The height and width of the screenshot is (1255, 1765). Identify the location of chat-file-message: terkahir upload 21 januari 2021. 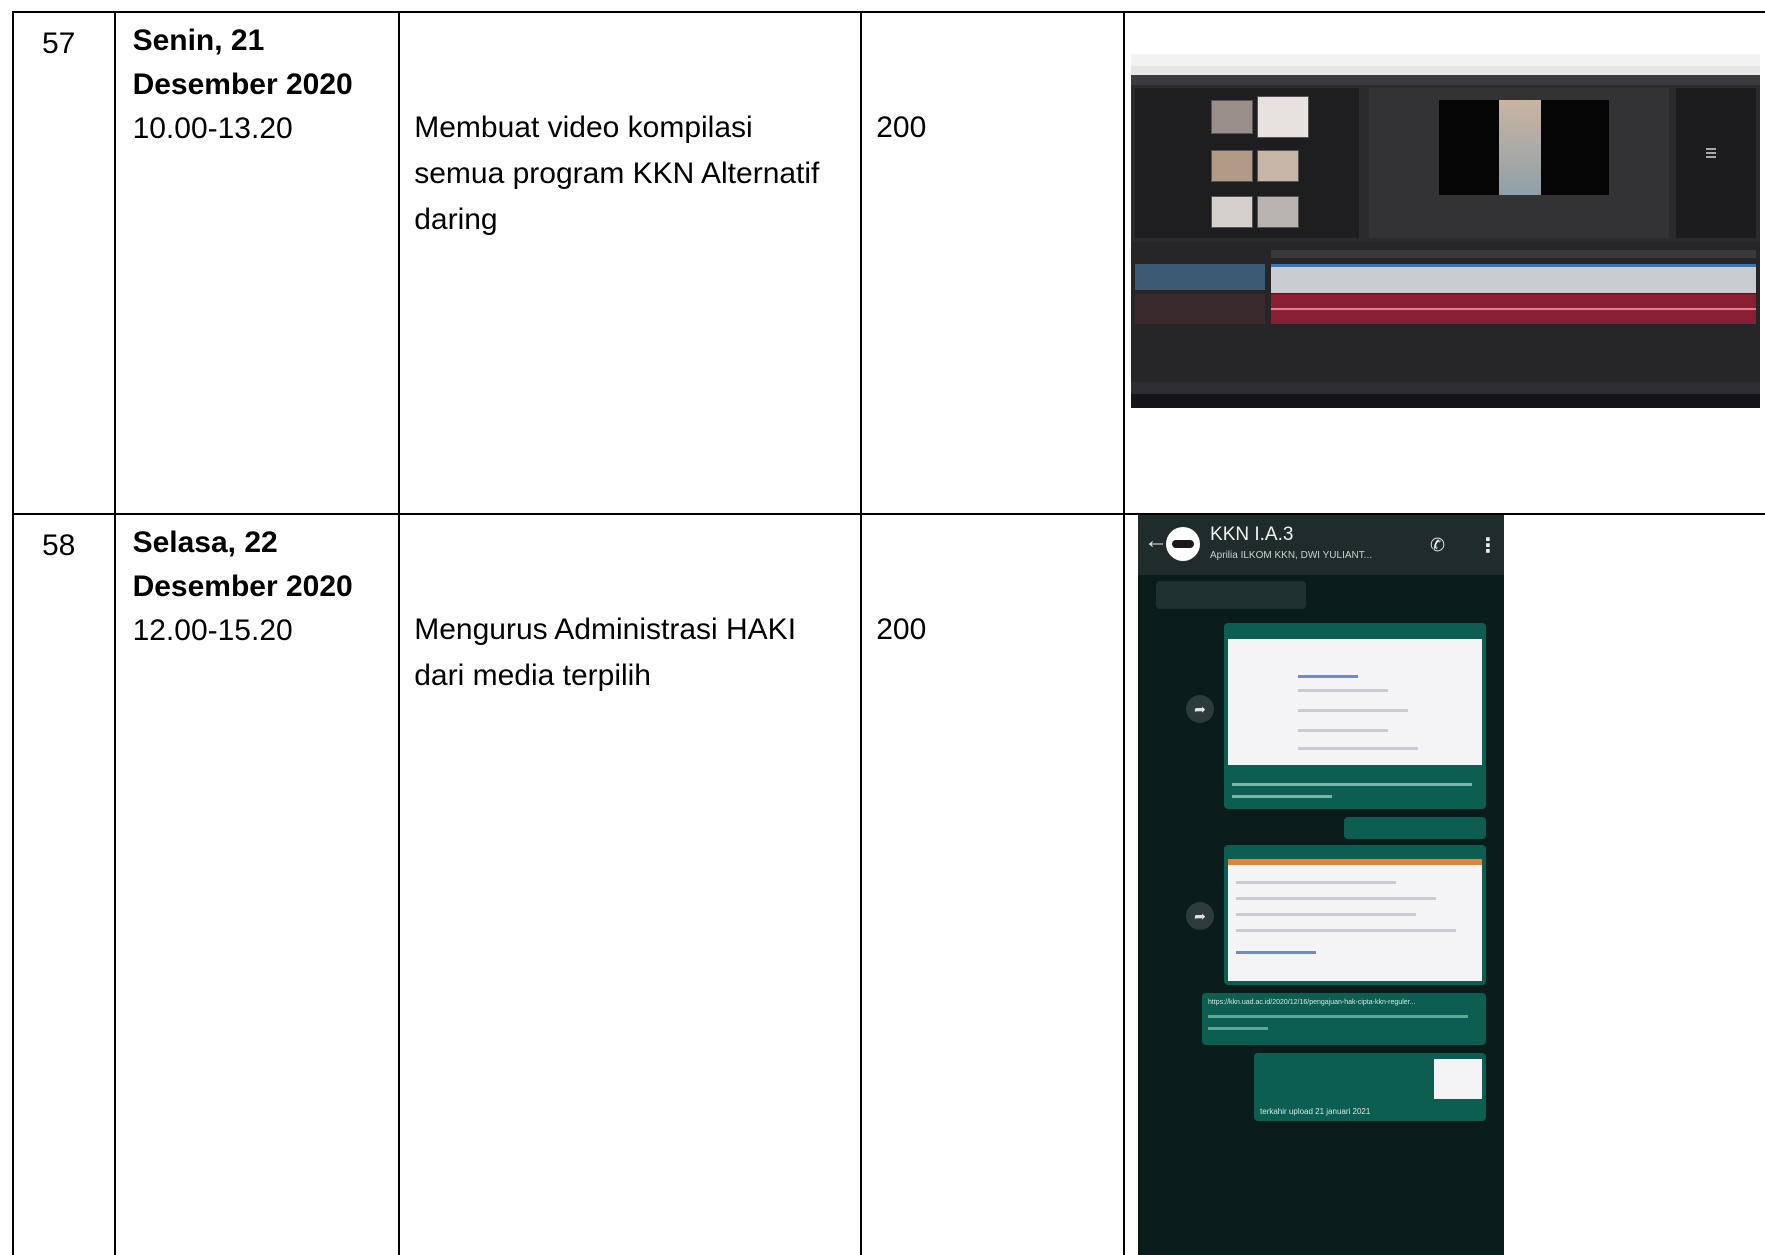
(1370, 1087).